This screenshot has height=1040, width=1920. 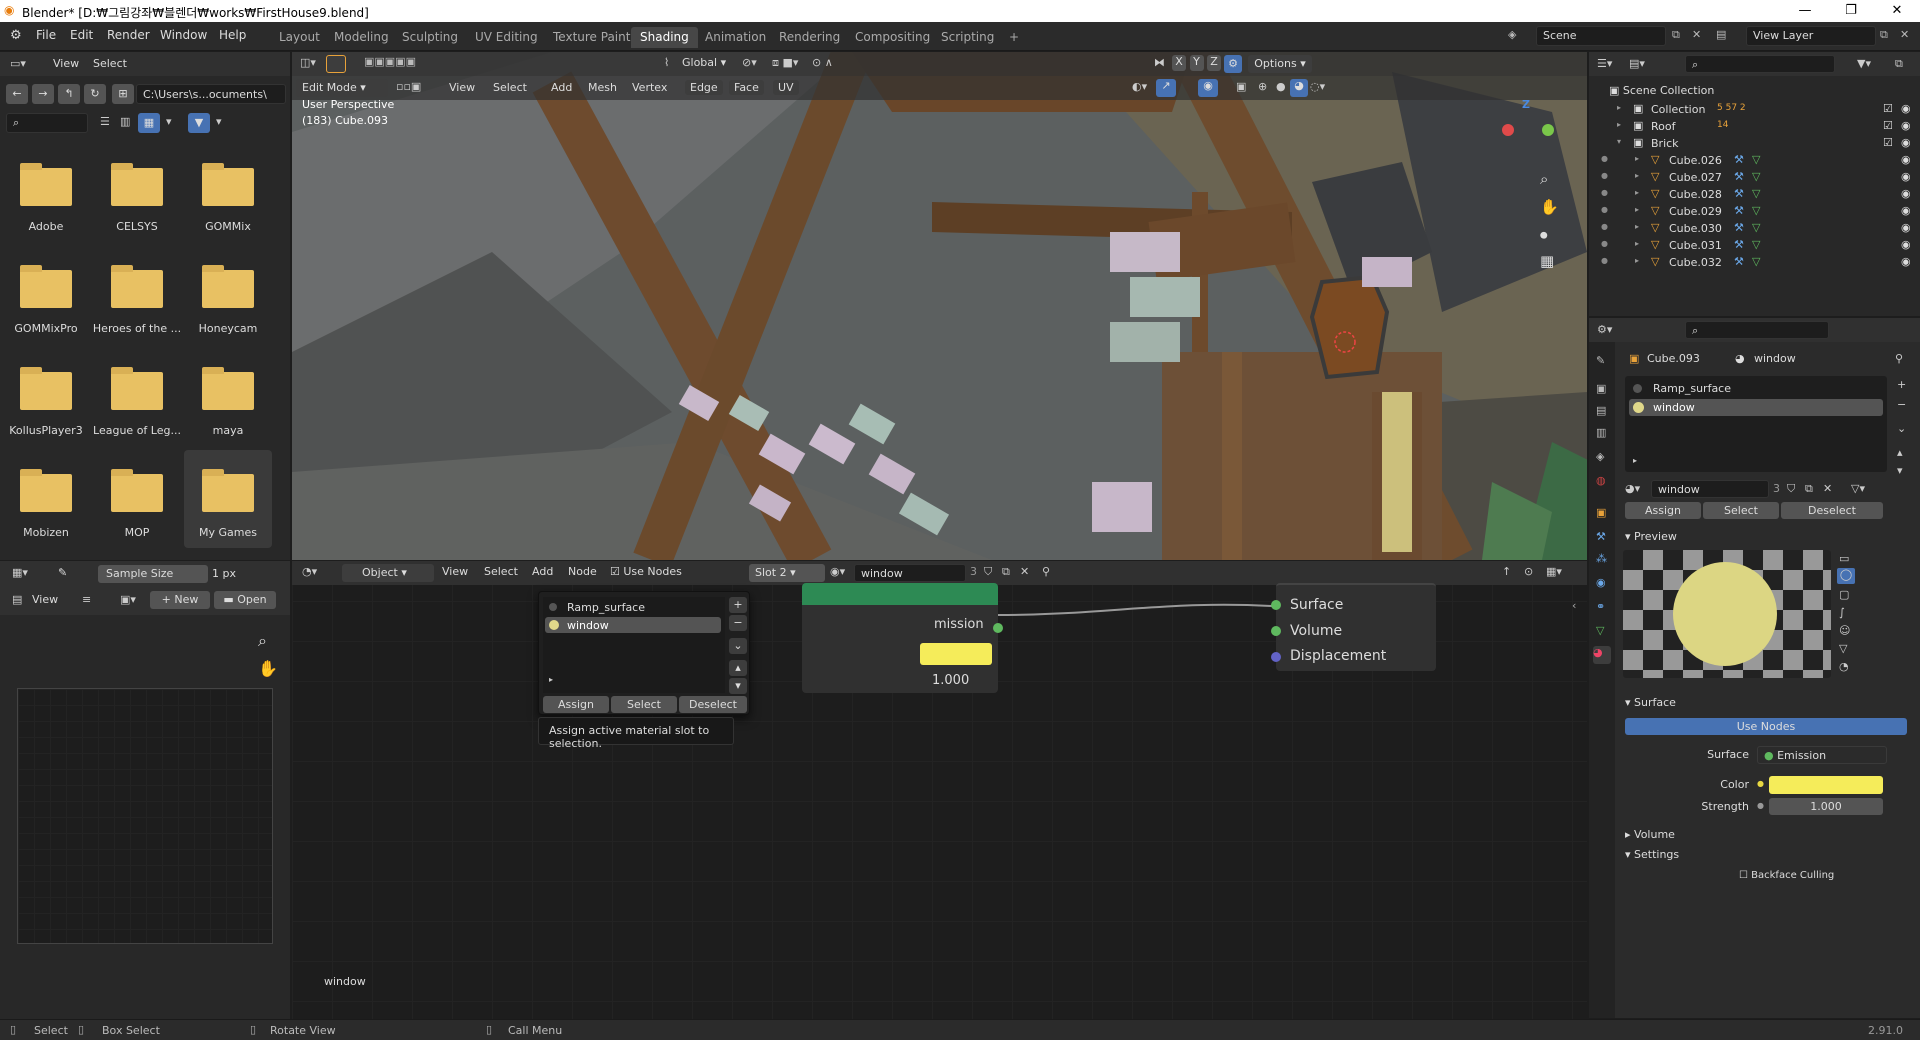 What do you see at coordinates (1024, 571) in the screenshot?
I see `unlink-material-icon: ✕` at bounding box center [1024, 571].